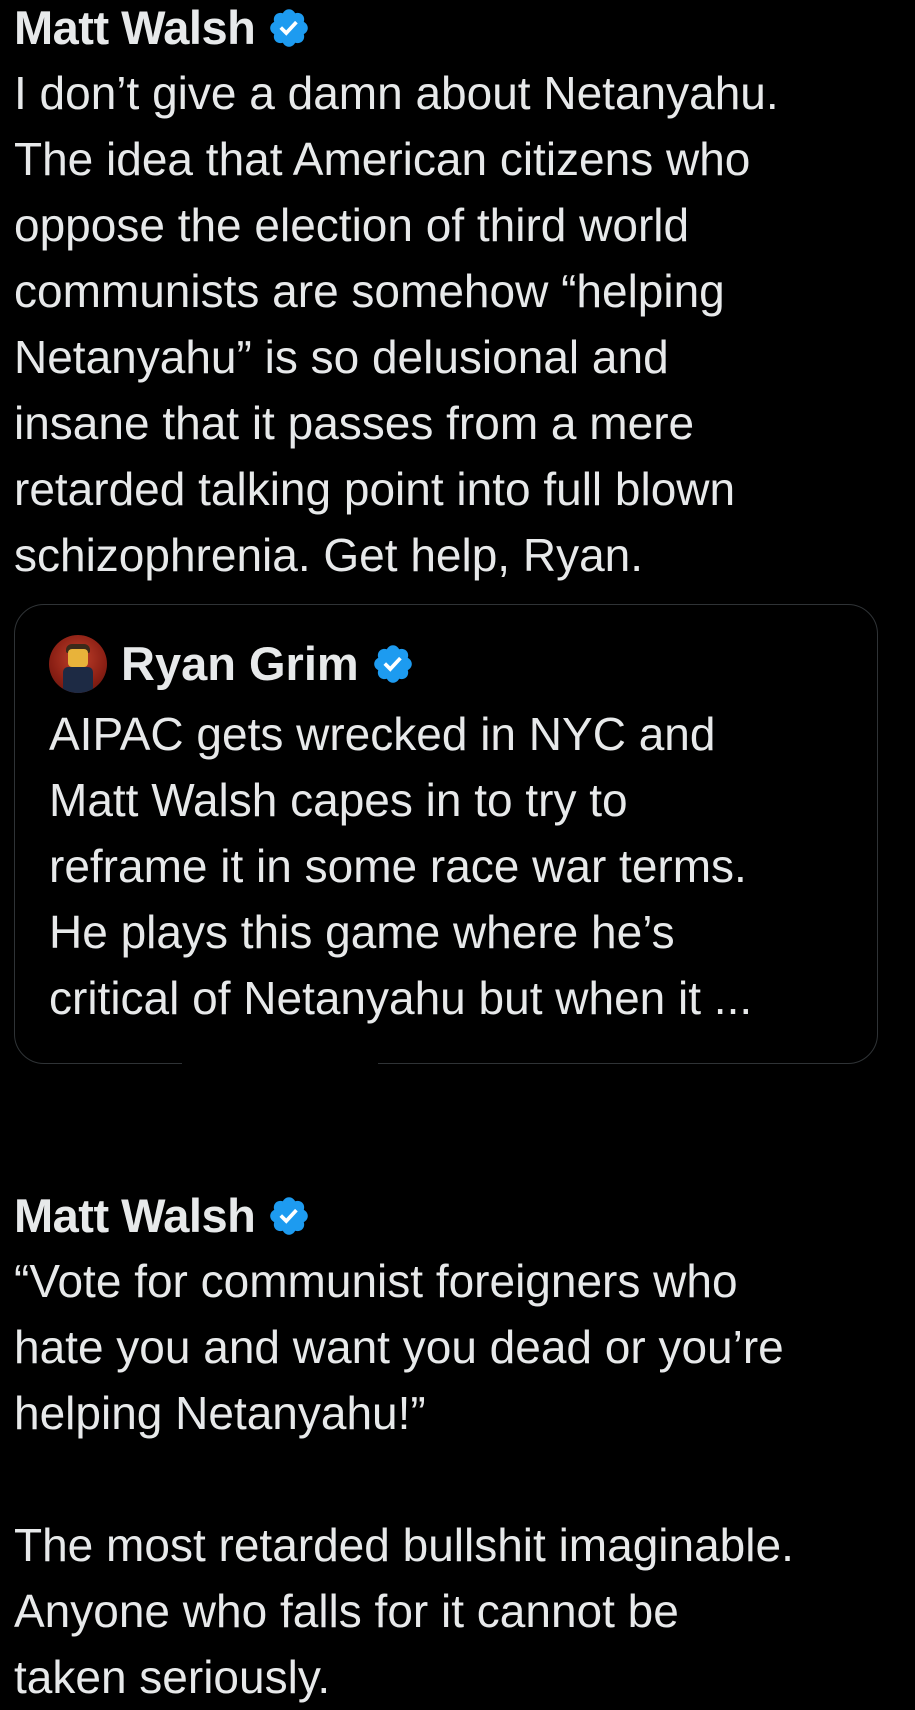 This screenshot has width=915, height=1710. I want to click on avatar-head, so click(78, 658).